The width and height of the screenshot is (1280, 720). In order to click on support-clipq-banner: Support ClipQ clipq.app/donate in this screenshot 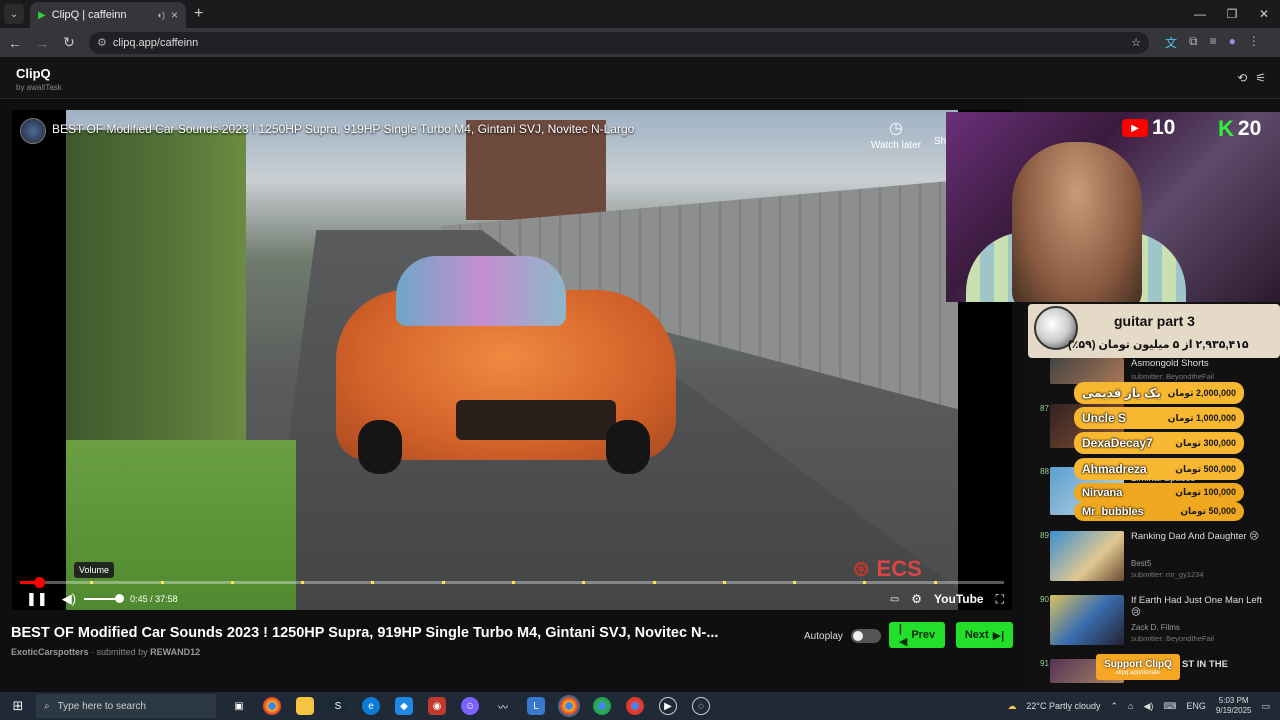, I will do `click(1138, 667)`.